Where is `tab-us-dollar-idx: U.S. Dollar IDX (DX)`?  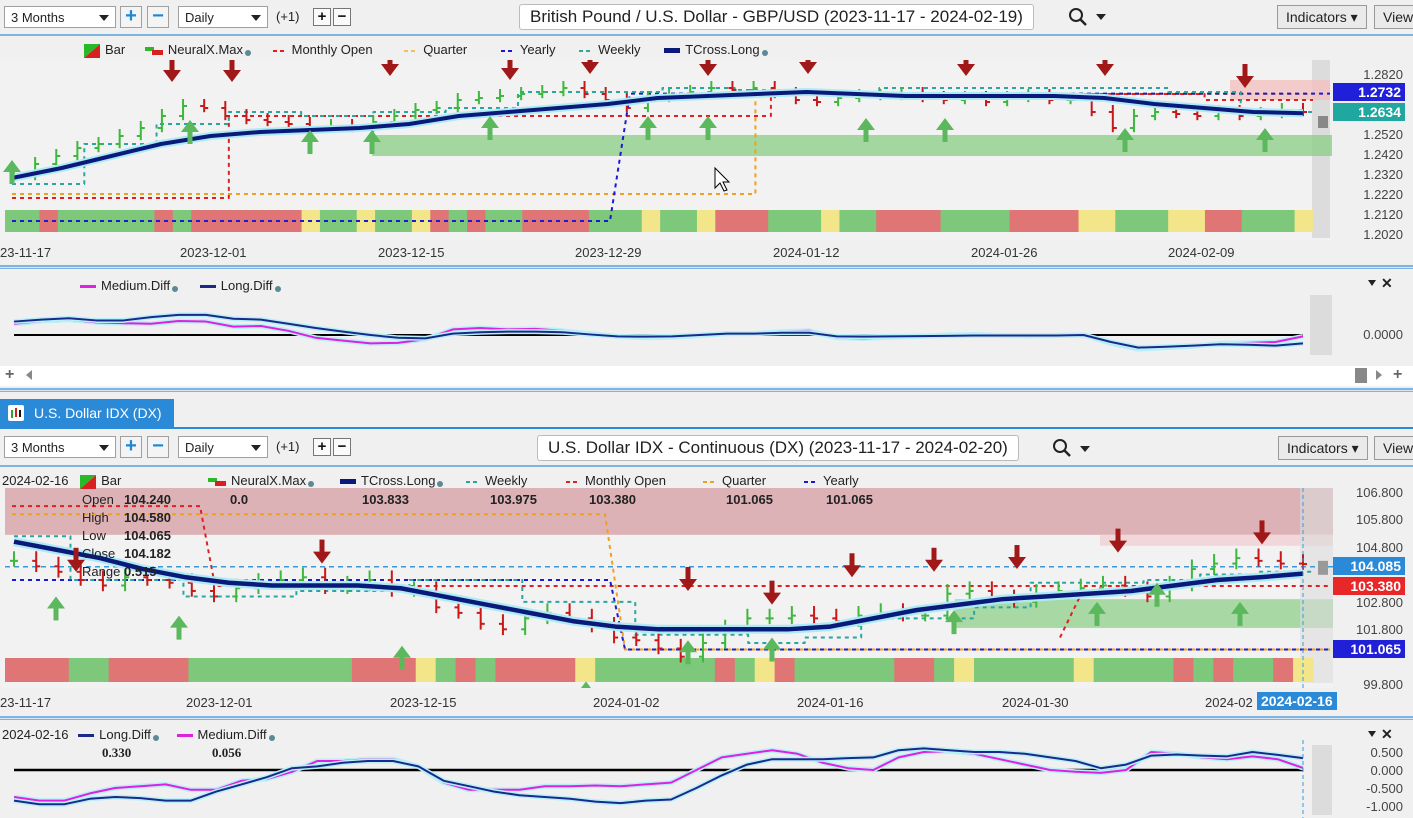 tab-us-dollar-idx: U.S. Dollar IDX (DX) is located at coordinates (87, 413).